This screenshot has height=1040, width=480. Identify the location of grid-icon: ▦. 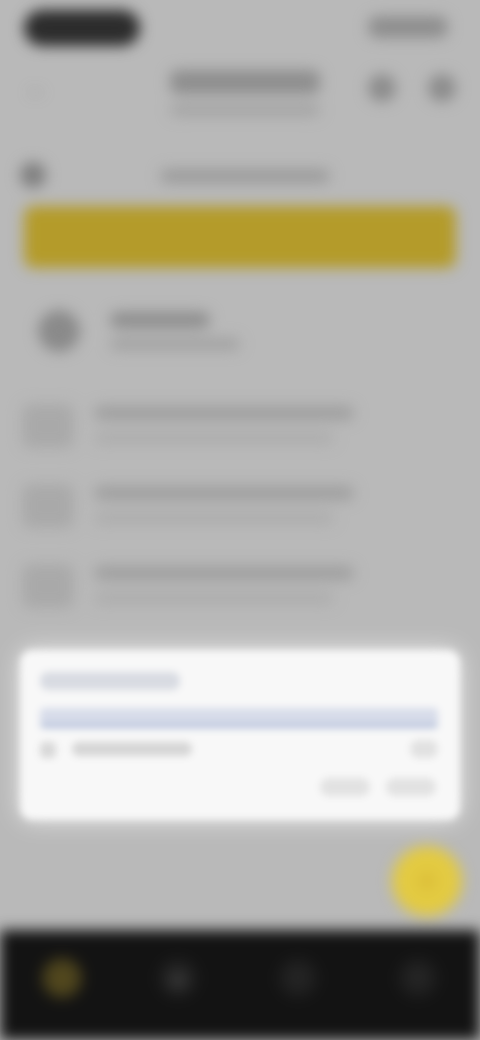
(178, 978).